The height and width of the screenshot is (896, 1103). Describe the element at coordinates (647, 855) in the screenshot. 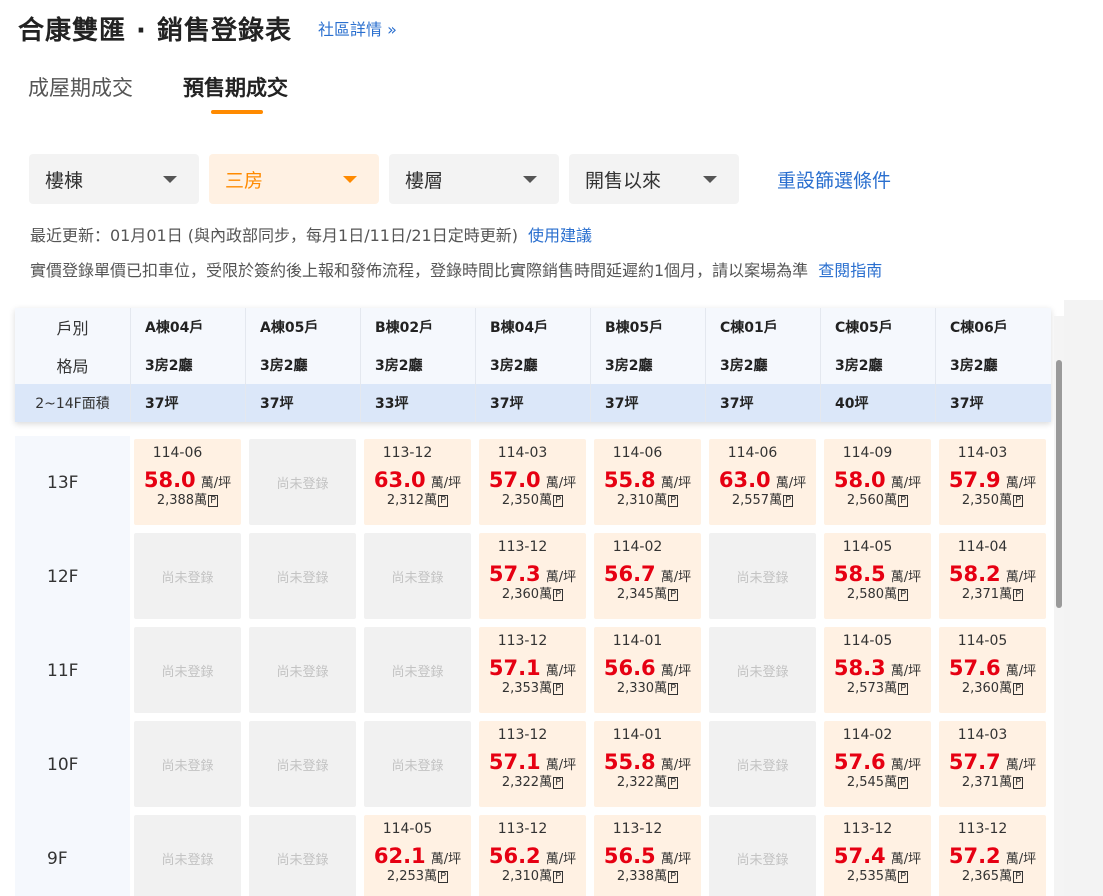

I see `transaction-card: 113-12 56.5 萬/坪 2,338萬 P` at that location.